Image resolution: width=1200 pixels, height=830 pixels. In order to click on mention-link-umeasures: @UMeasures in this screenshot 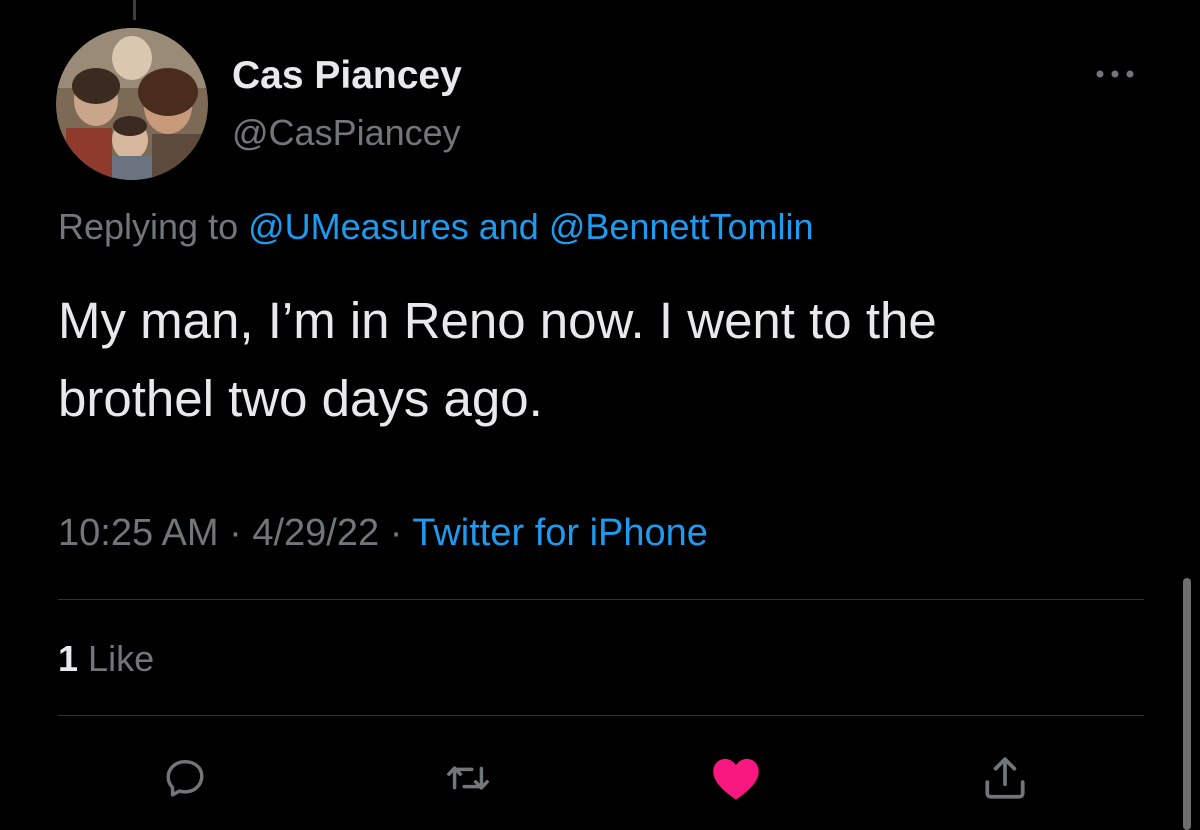, I will do `click(358, 226)`.